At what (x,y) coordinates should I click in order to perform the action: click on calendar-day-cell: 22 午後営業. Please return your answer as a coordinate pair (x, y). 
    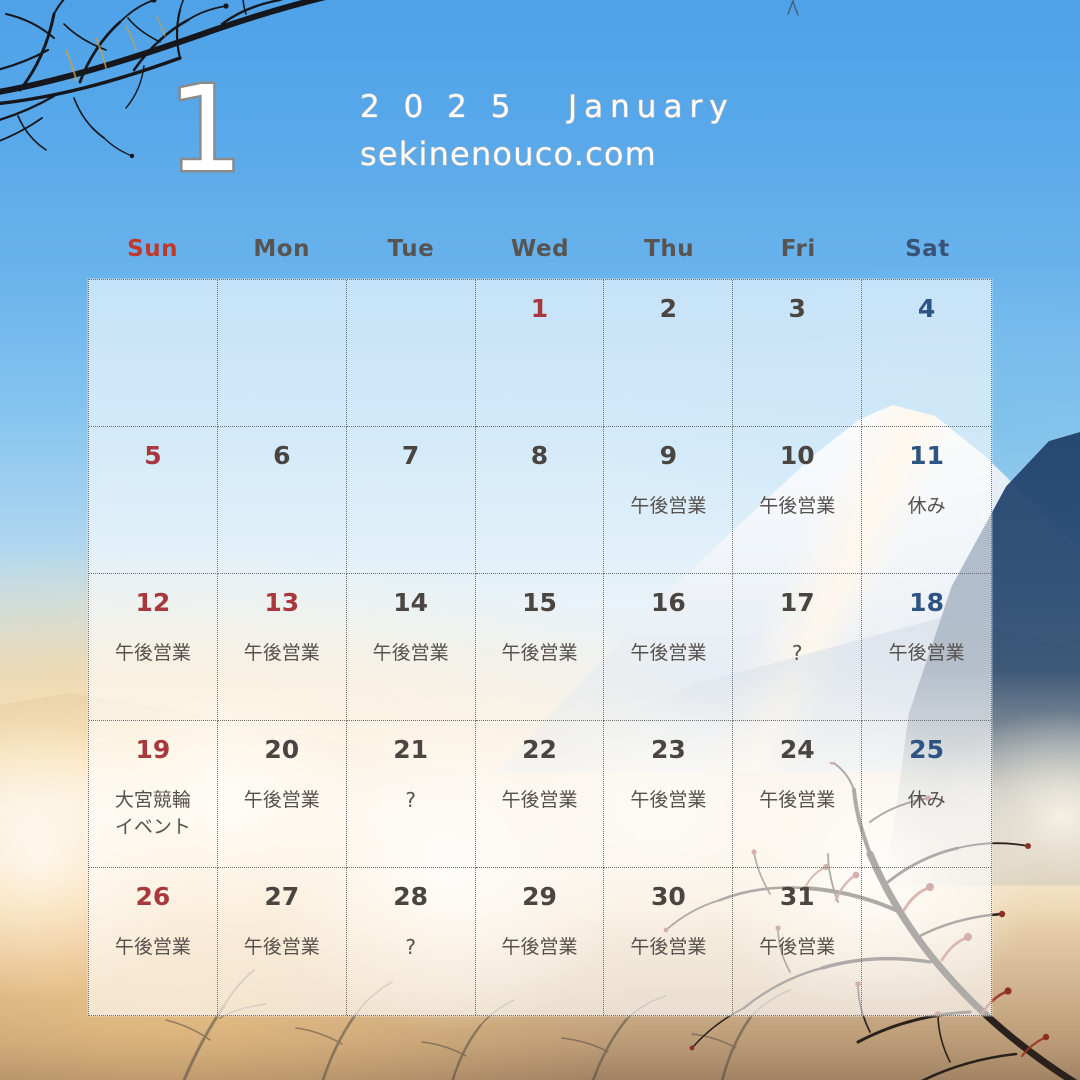
    Looking at the image, I should click on (540, 794).